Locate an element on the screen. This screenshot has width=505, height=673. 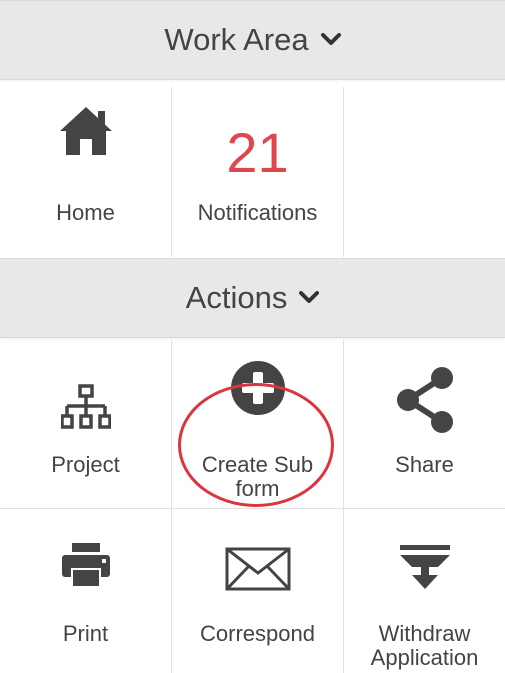
home-label: Home is located at coordinates (85, 212).